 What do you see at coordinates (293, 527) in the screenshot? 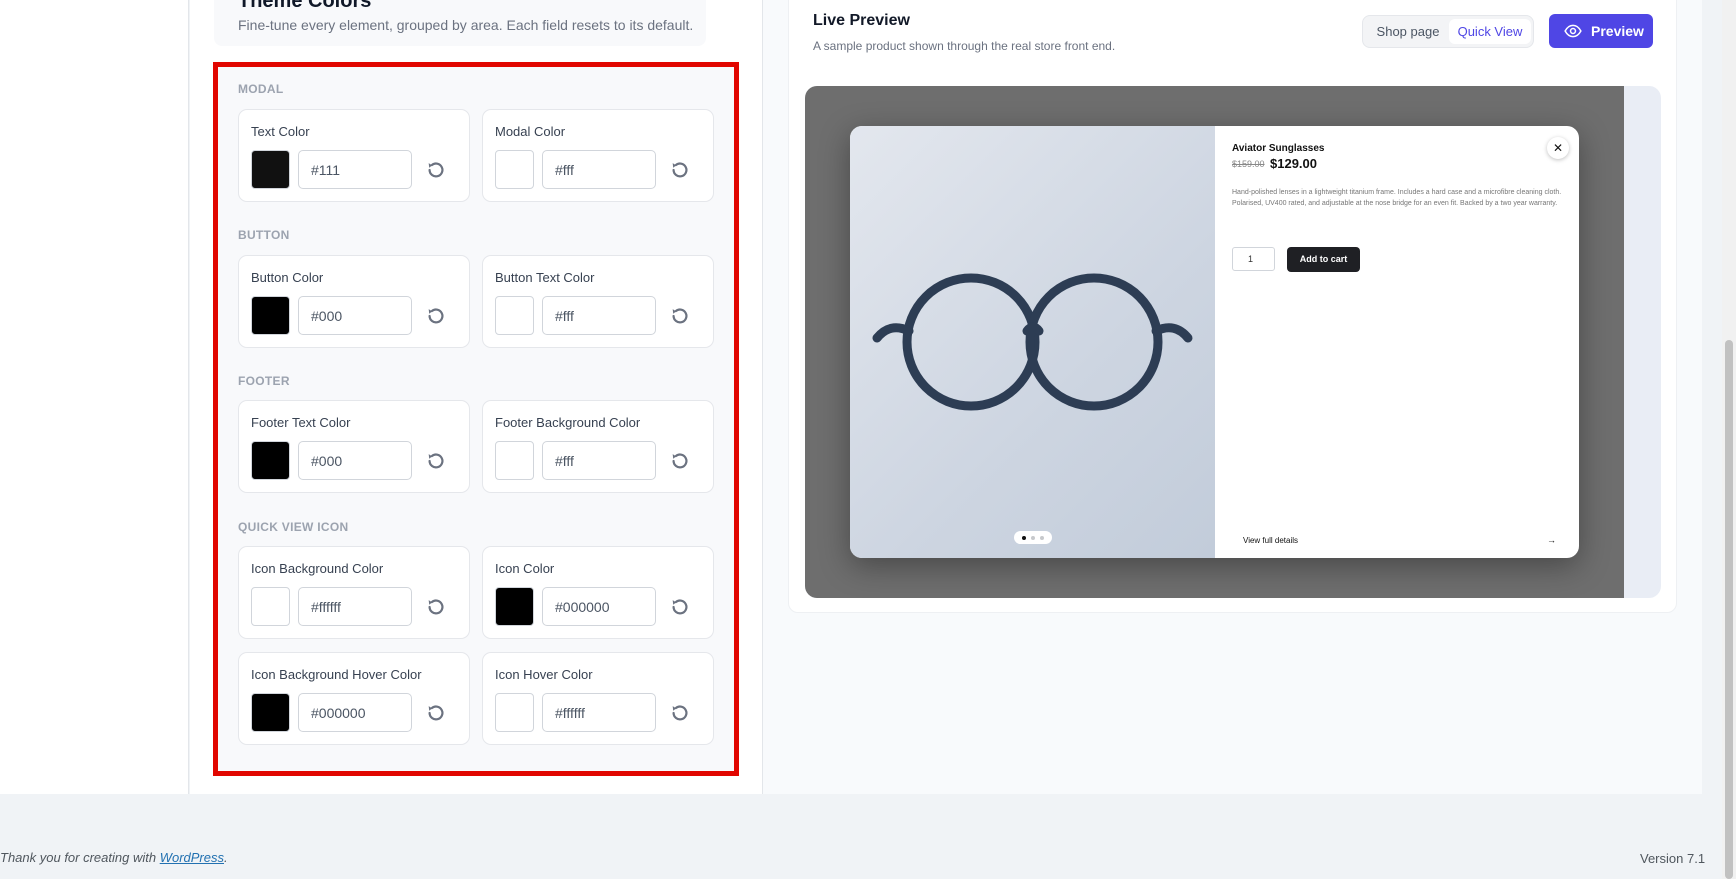
I see `group-label-quick-view-icon: QUICK VIEW ICON` at bounding box center [293, 527].